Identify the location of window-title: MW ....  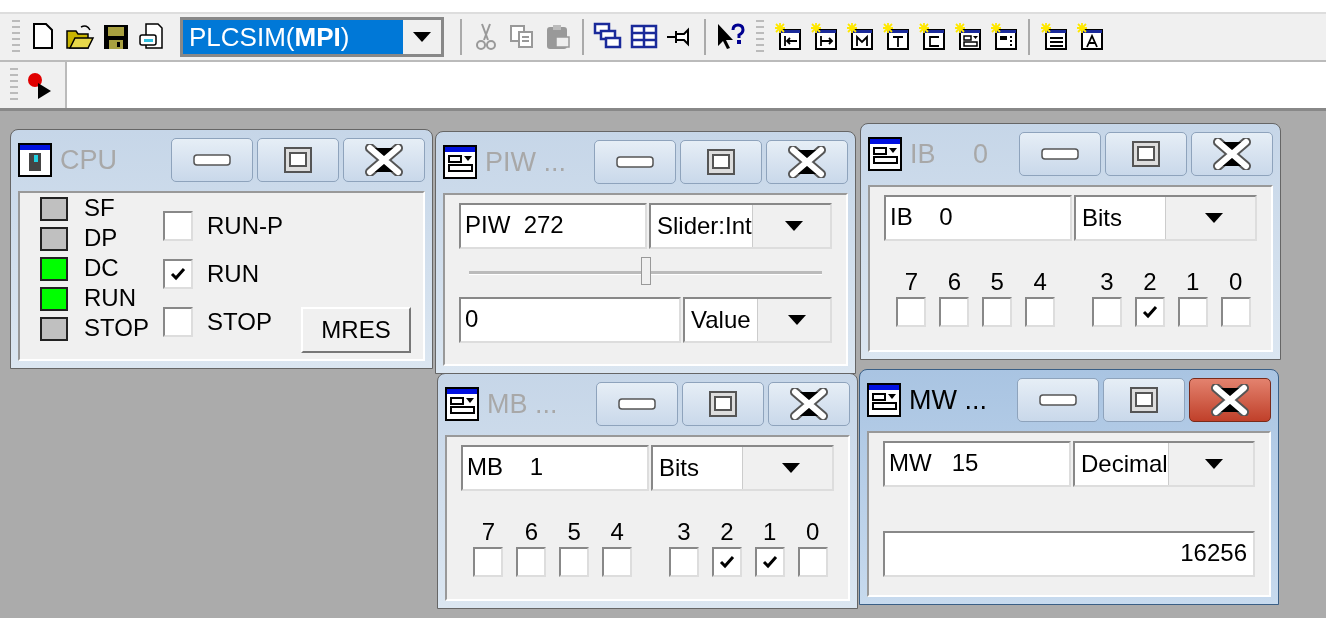
(948, 400).